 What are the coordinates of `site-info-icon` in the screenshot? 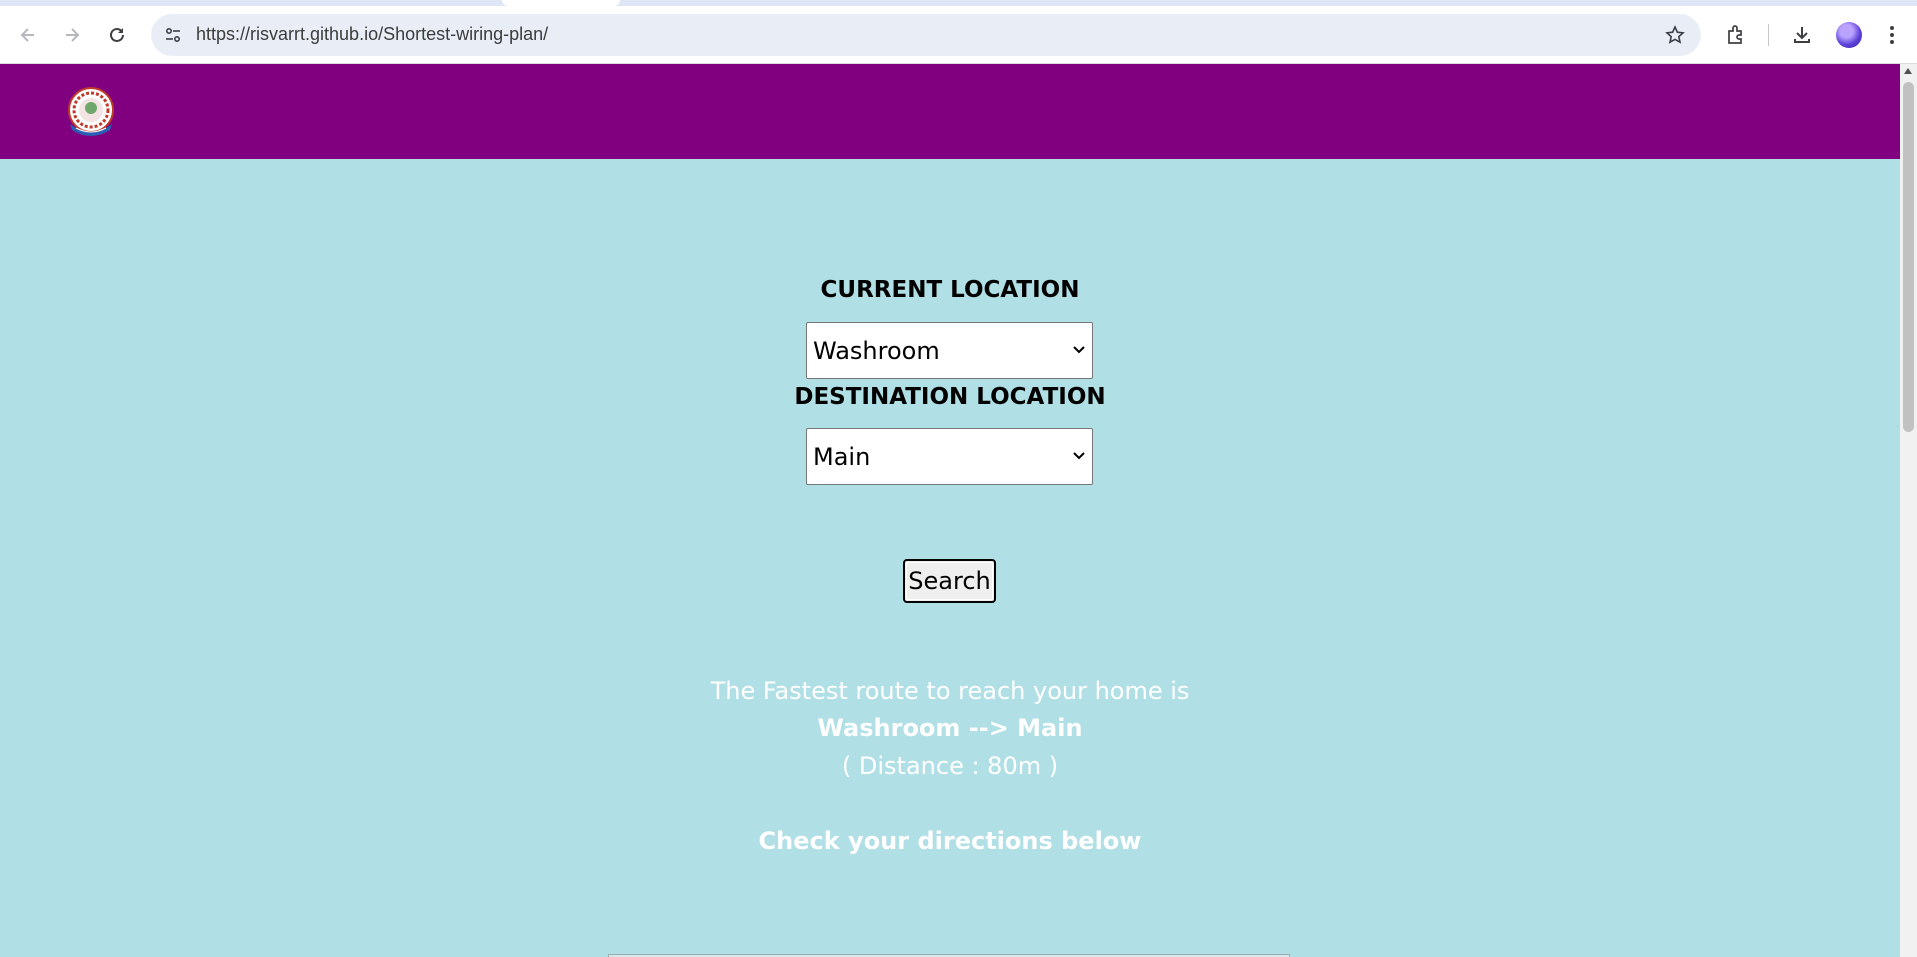 It's located at (173, 35).